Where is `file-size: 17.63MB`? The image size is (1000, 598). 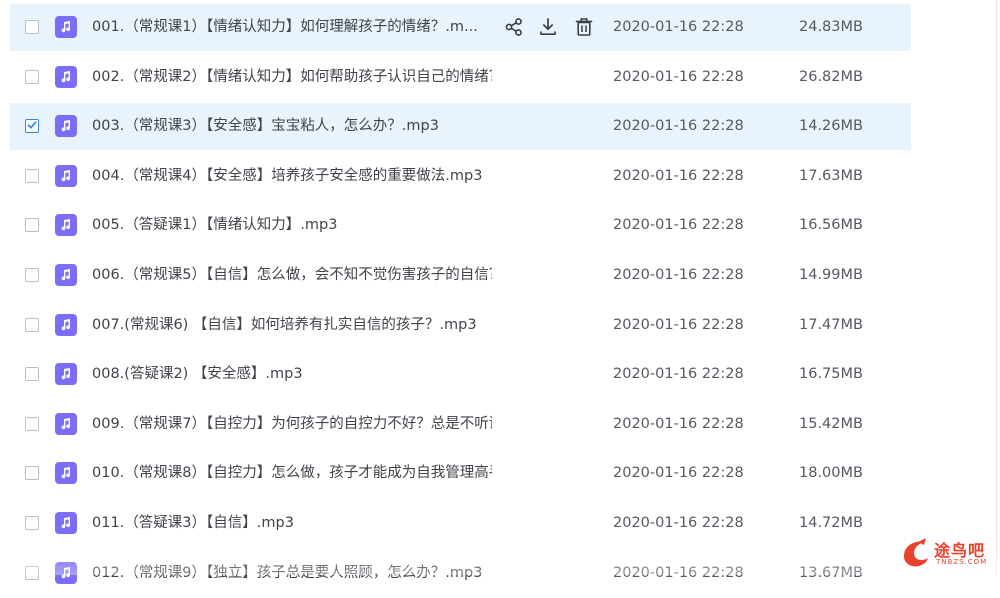
file-size: 17.63MB is located at coordinates (831, 175).